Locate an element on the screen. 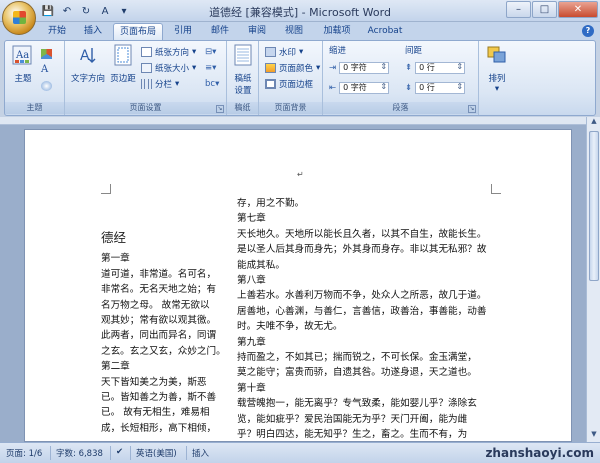 The width and height of the screenshot is (600, 463). columns-icon is located at coordinates (146, 83).